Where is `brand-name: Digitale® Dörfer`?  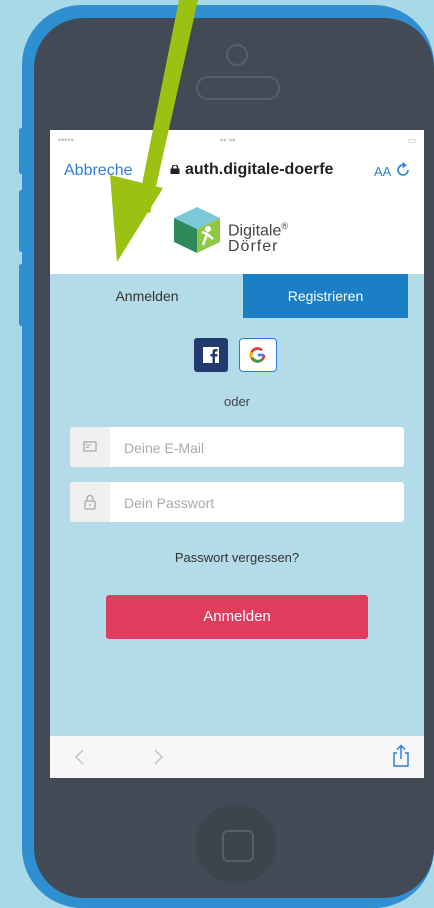 brand-name: Digitale® Dörfer is located at coordinates (258, 236).